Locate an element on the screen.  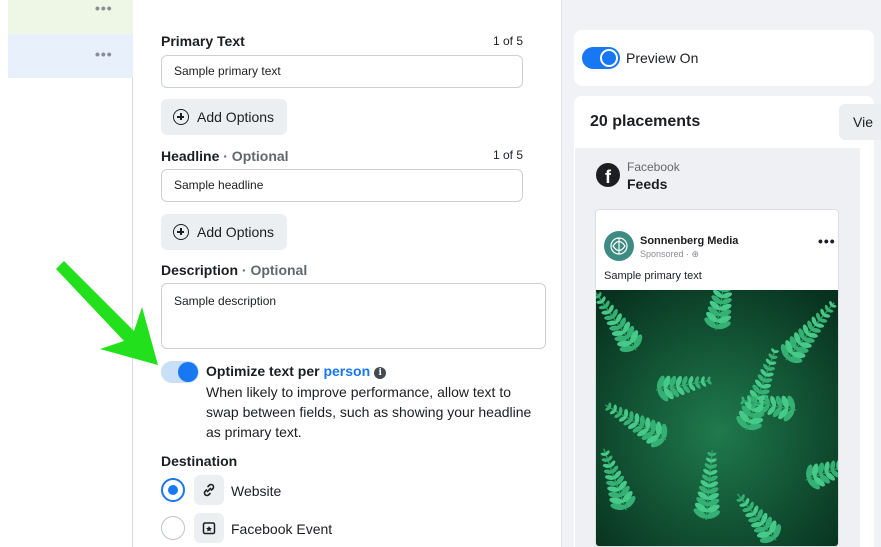
primary-text-label: Primary Text is located at coordinates (203, 41).